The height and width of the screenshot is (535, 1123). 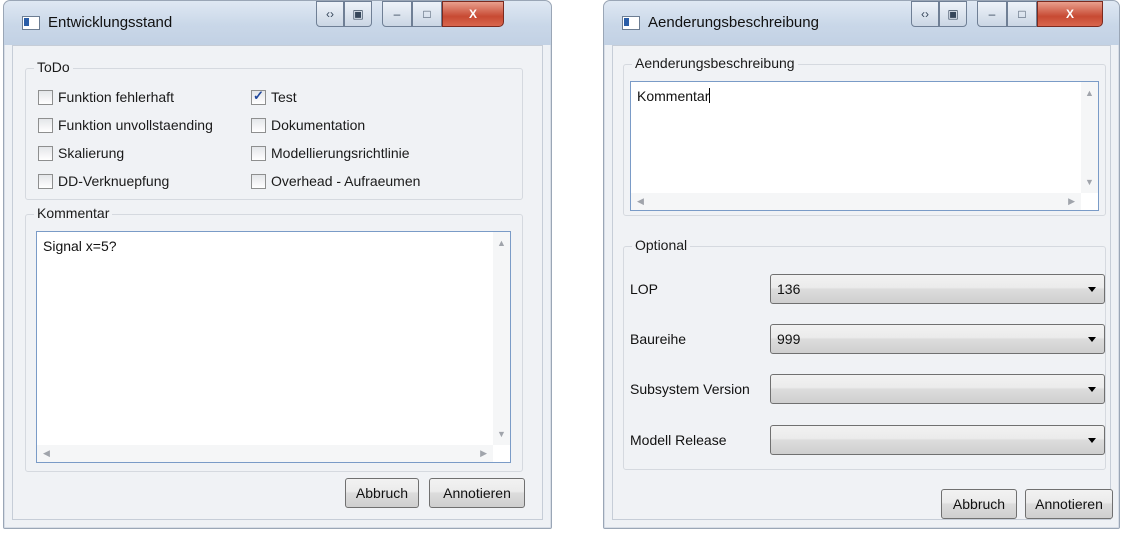 What do you see at coordinates (318, 125) in the screenshot?
I see `checkbox-label: Dokumentation` at bounding box center [318, 125].